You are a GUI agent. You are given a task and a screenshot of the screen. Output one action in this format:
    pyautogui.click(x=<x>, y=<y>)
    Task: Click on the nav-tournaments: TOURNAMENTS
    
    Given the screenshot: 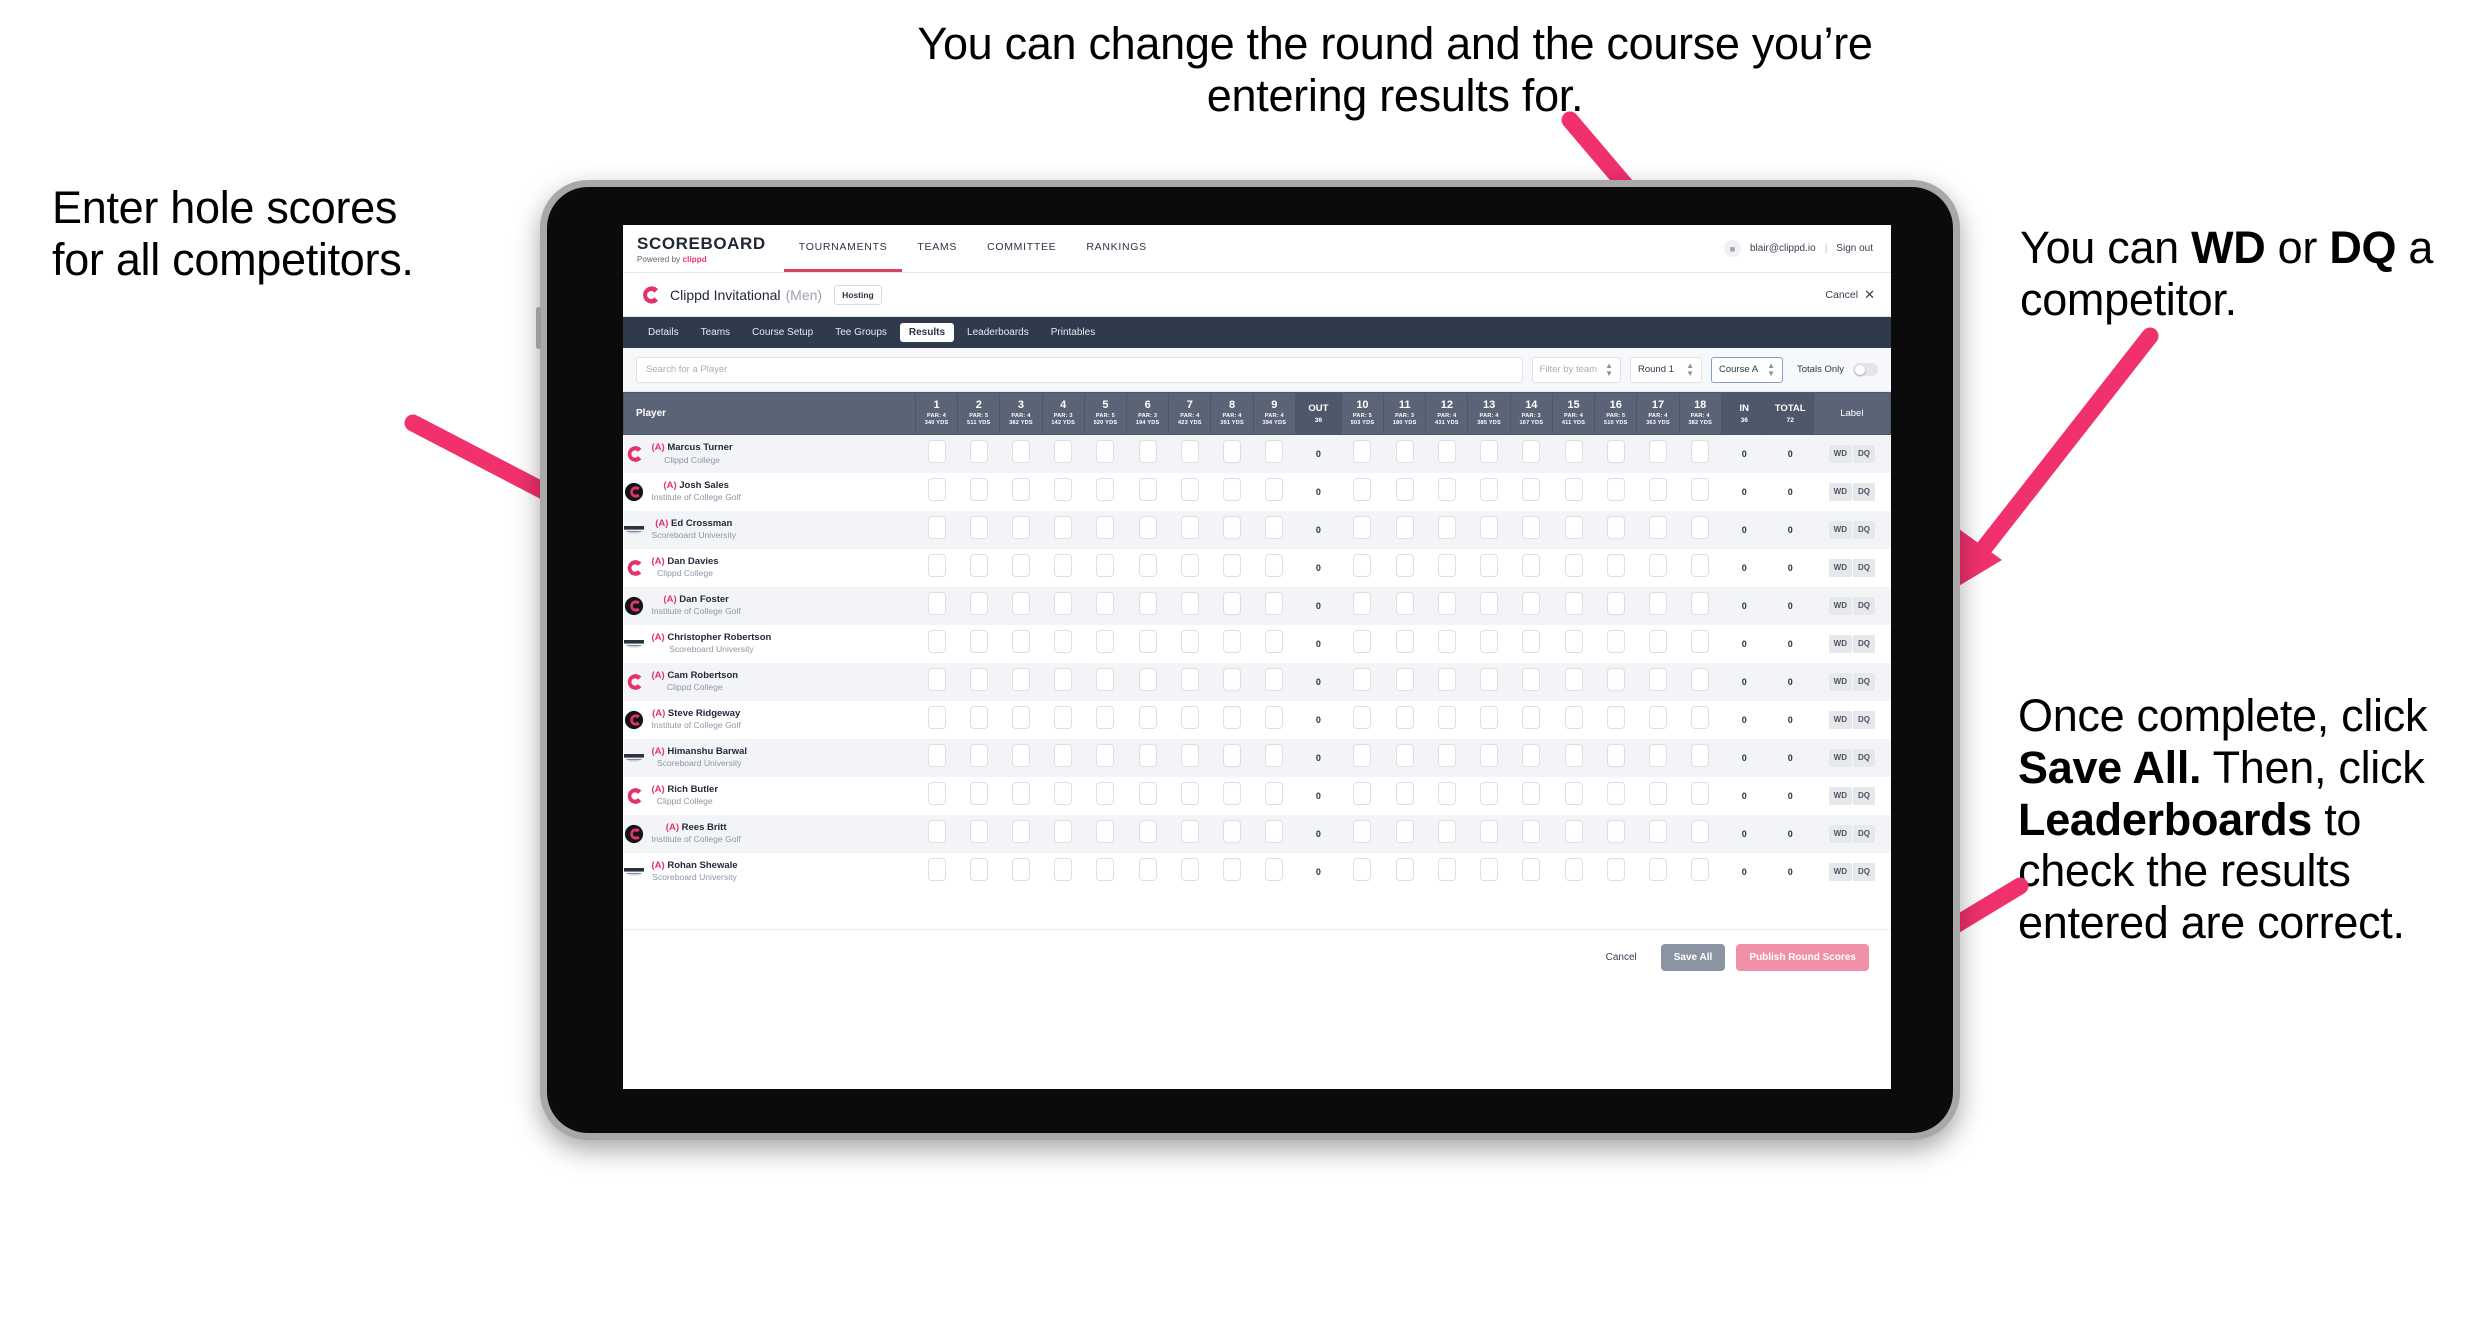 What is the action you would take?
    pyautogui.click(x=843, y=248)
    